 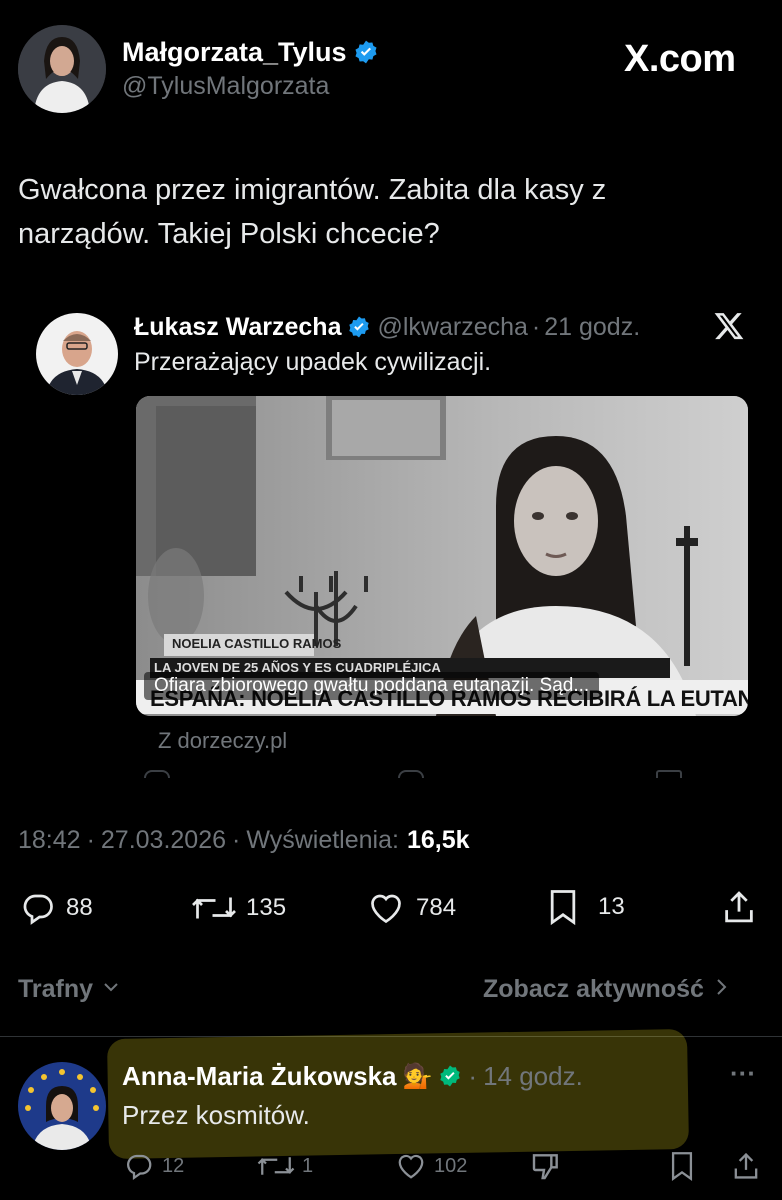 I want to click on reply-like-button: 102, so click(x=430, y=1166).